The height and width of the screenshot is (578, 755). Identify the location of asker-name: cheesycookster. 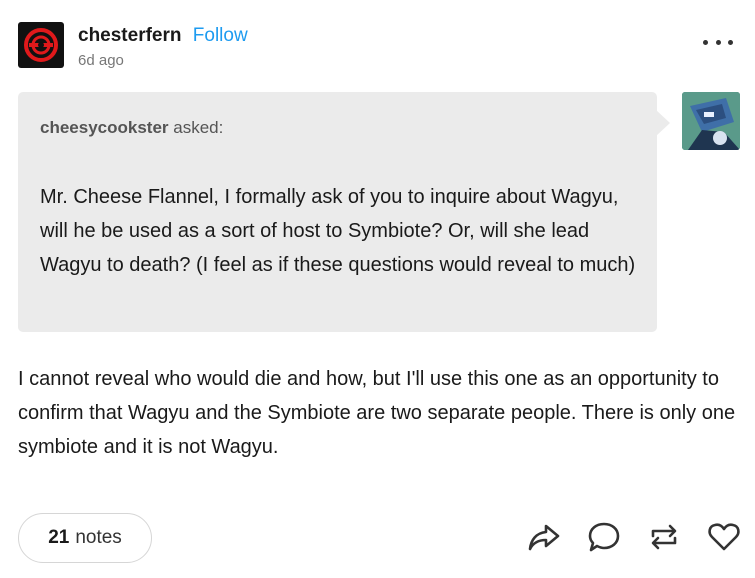
(104, 127).